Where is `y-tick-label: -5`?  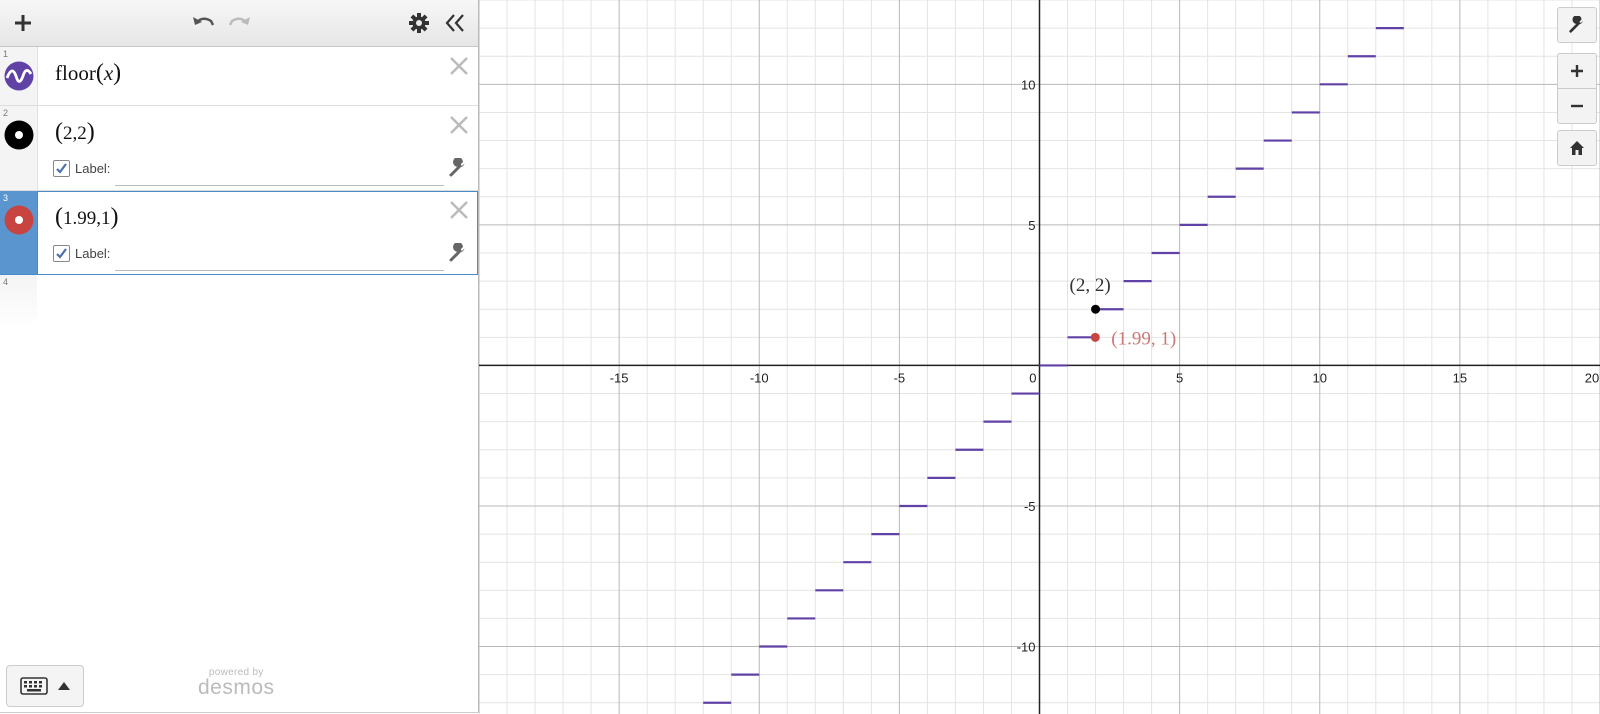
y-tick-label: -5 is located at coordinates (1030, 506).